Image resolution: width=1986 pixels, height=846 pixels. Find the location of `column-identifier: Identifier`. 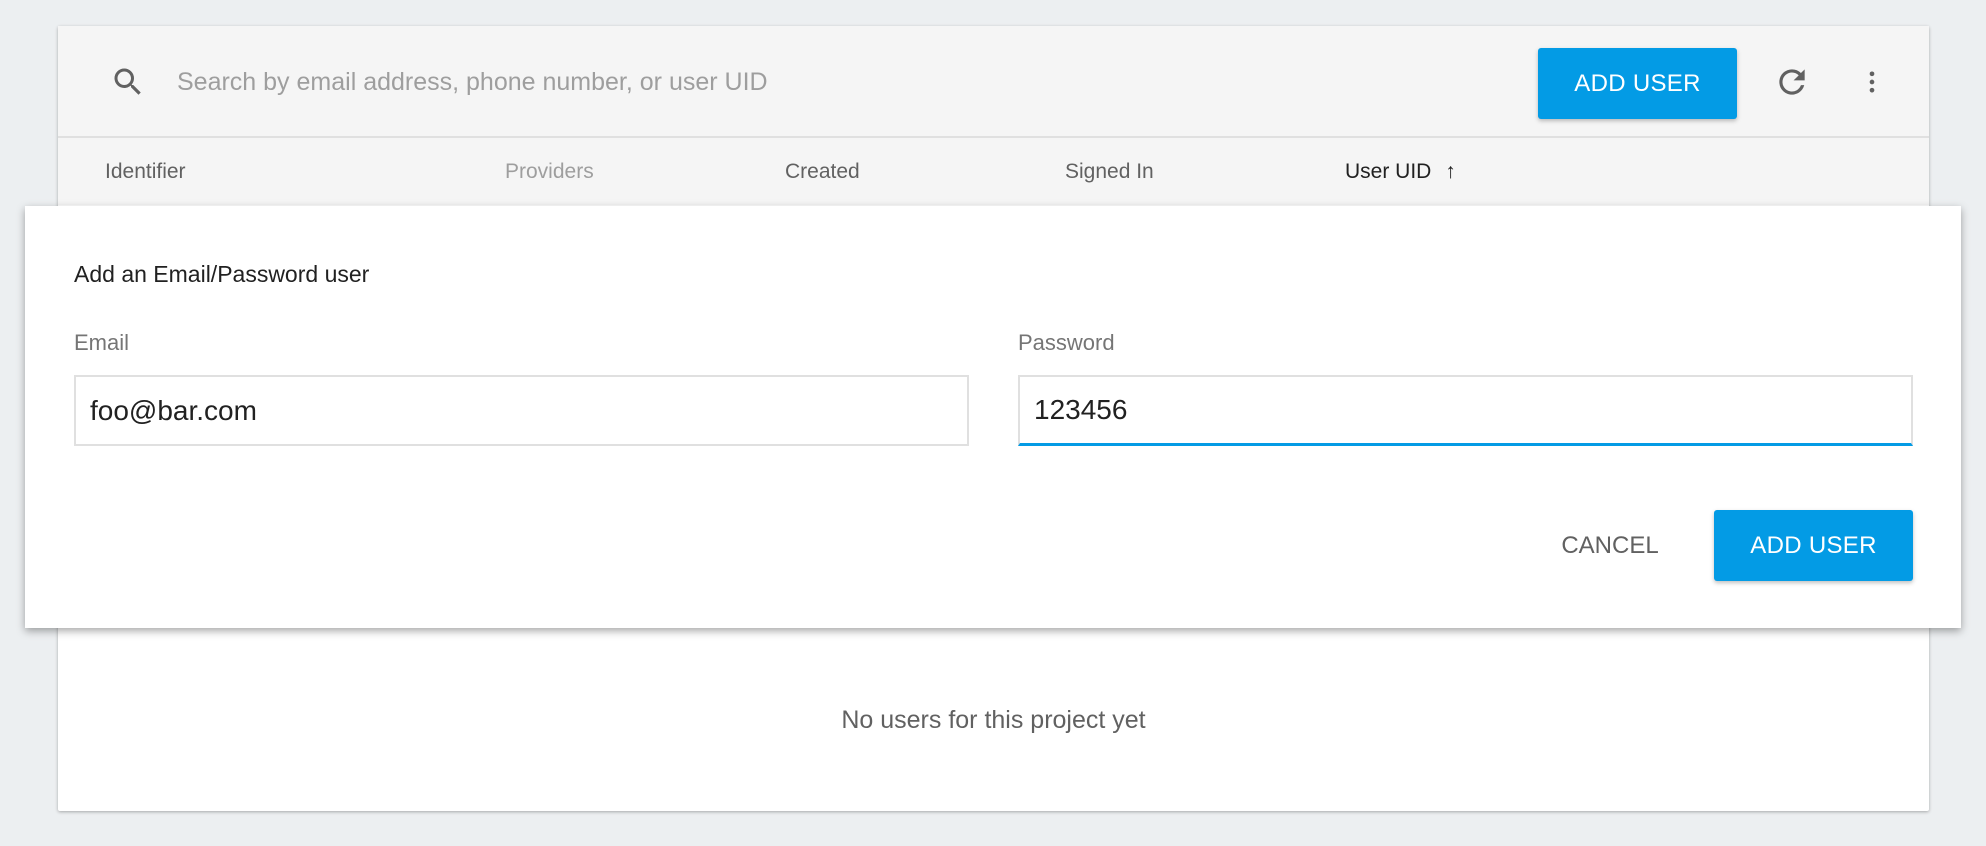

column-identifier: Identifier is located at coordinates (145, 172).